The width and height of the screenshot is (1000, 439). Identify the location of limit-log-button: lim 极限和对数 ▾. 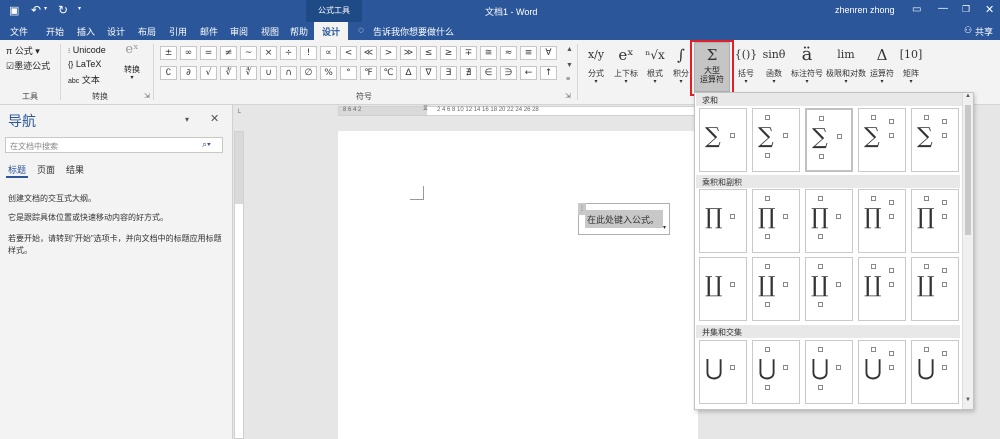
(846, 63).